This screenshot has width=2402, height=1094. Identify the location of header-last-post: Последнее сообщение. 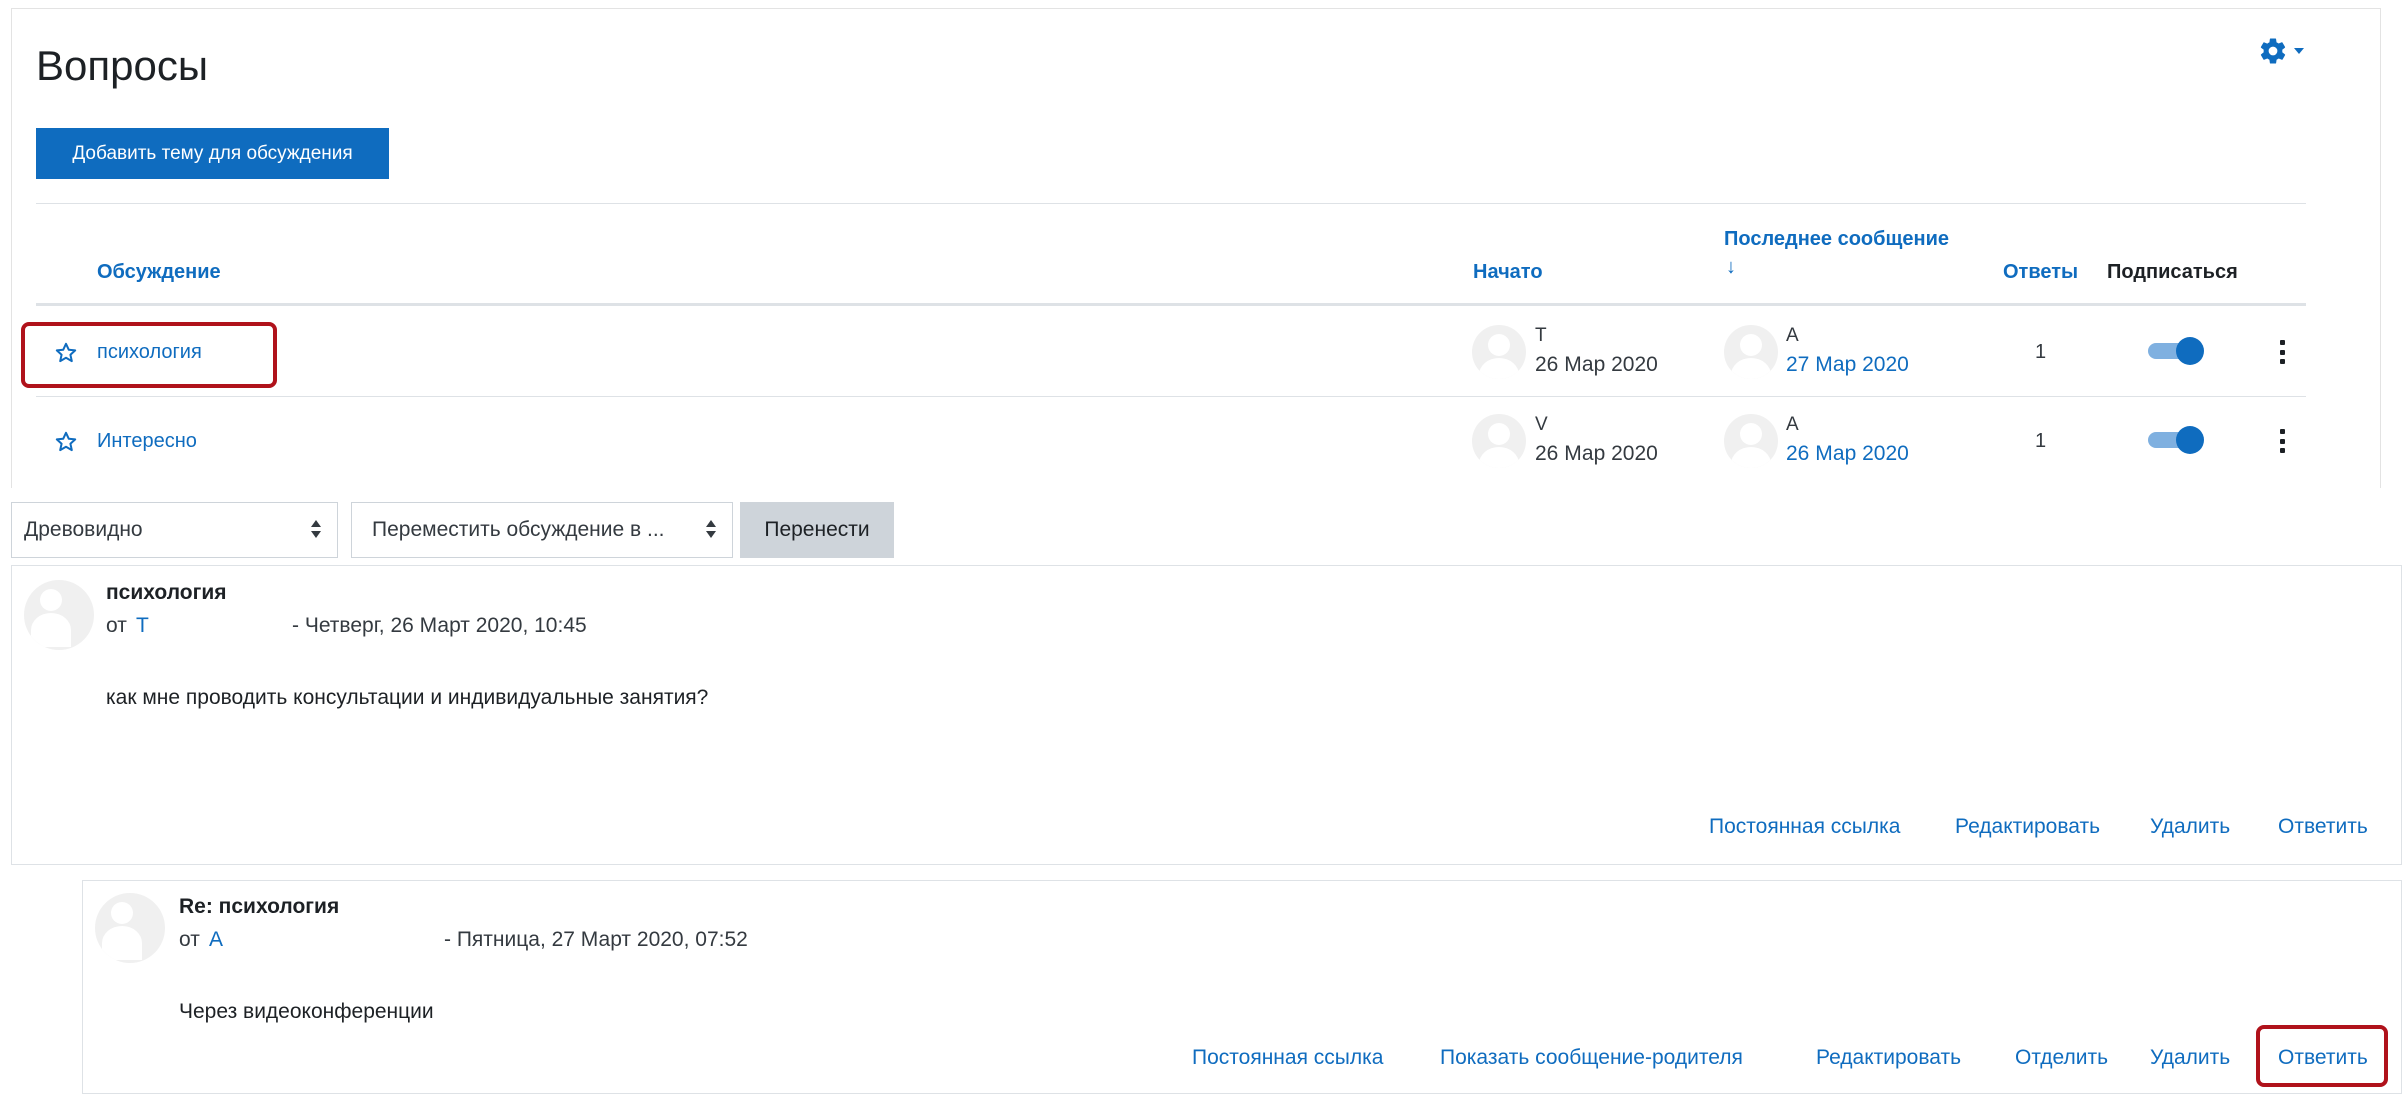
(1836, 239).